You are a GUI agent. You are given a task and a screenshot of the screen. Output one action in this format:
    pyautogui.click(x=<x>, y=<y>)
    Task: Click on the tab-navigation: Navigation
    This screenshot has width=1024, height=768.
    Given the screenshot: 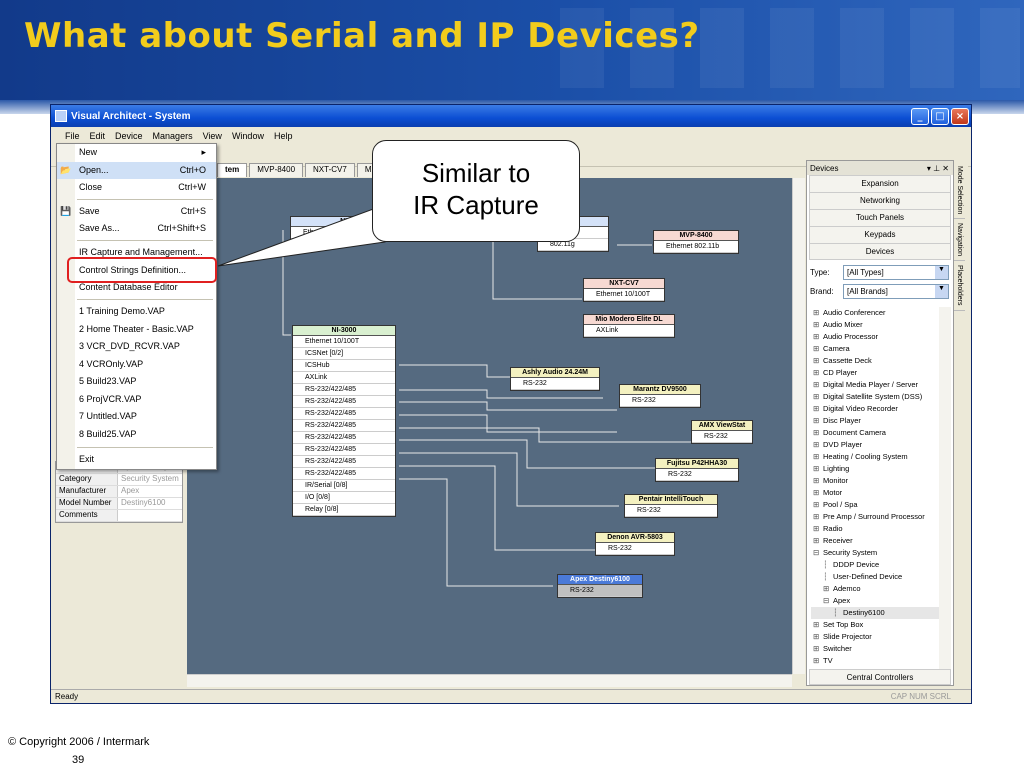 What is the action you would take?
    pyautogui.click(x=959, y=240)
    